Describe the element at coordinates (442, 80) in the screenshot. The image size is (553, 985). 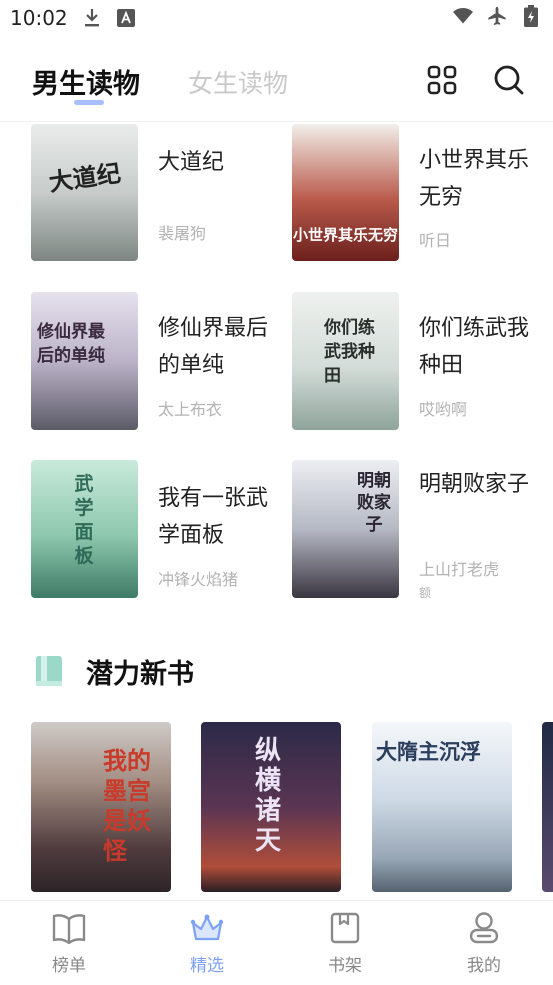
I see `grid-icon` at that location.